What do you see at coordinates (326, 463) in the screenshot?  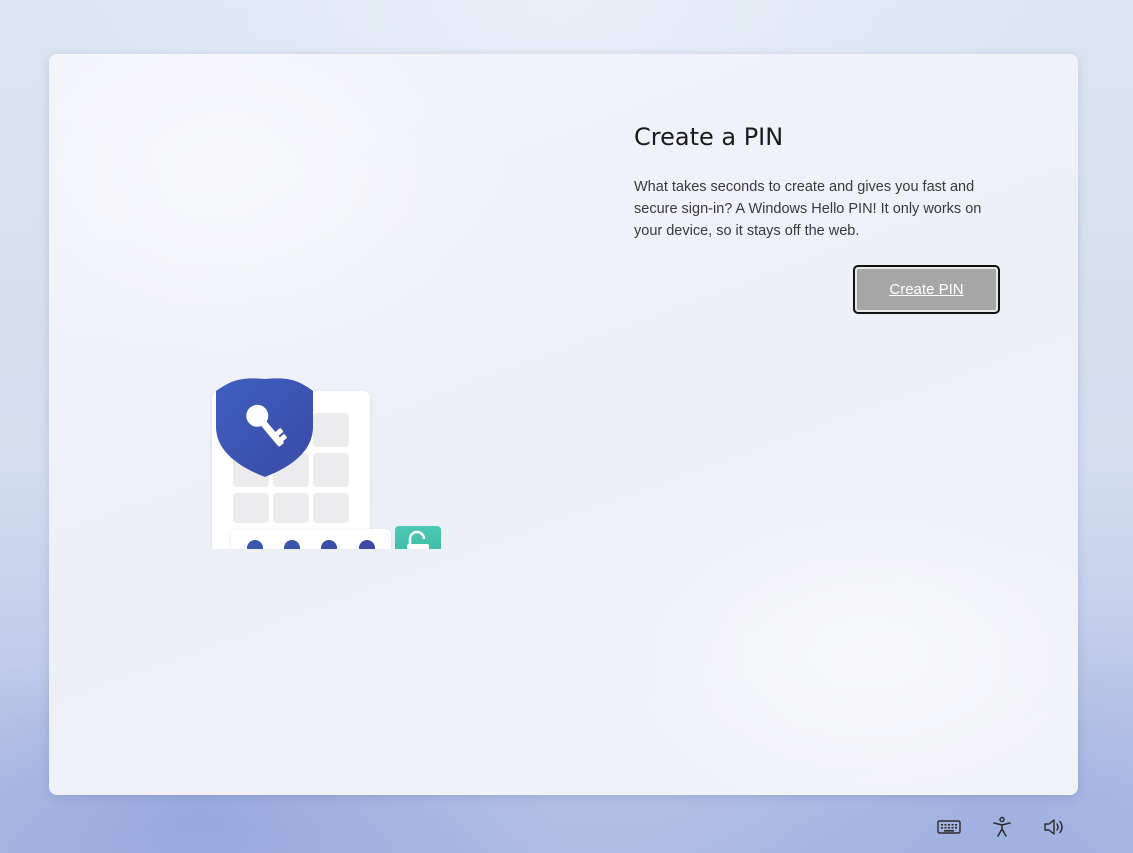 I see `pin-illustration` at bounding box center [326, 463].